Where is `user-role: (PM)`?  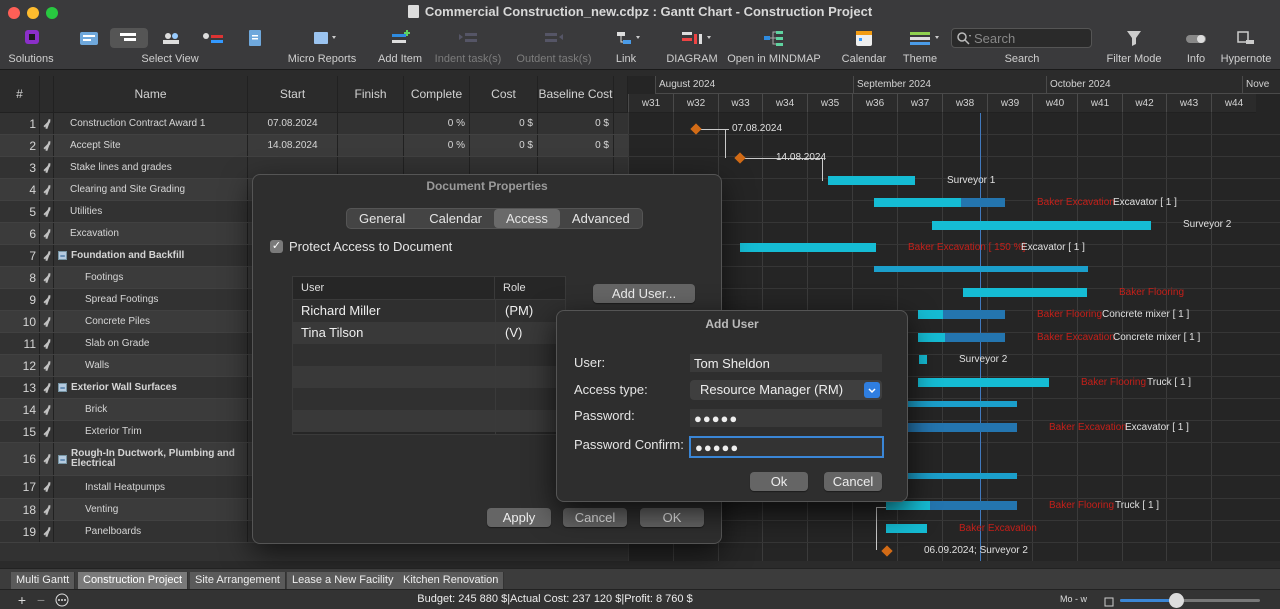
user-role: (PM) is located at coordinates (519, 310).